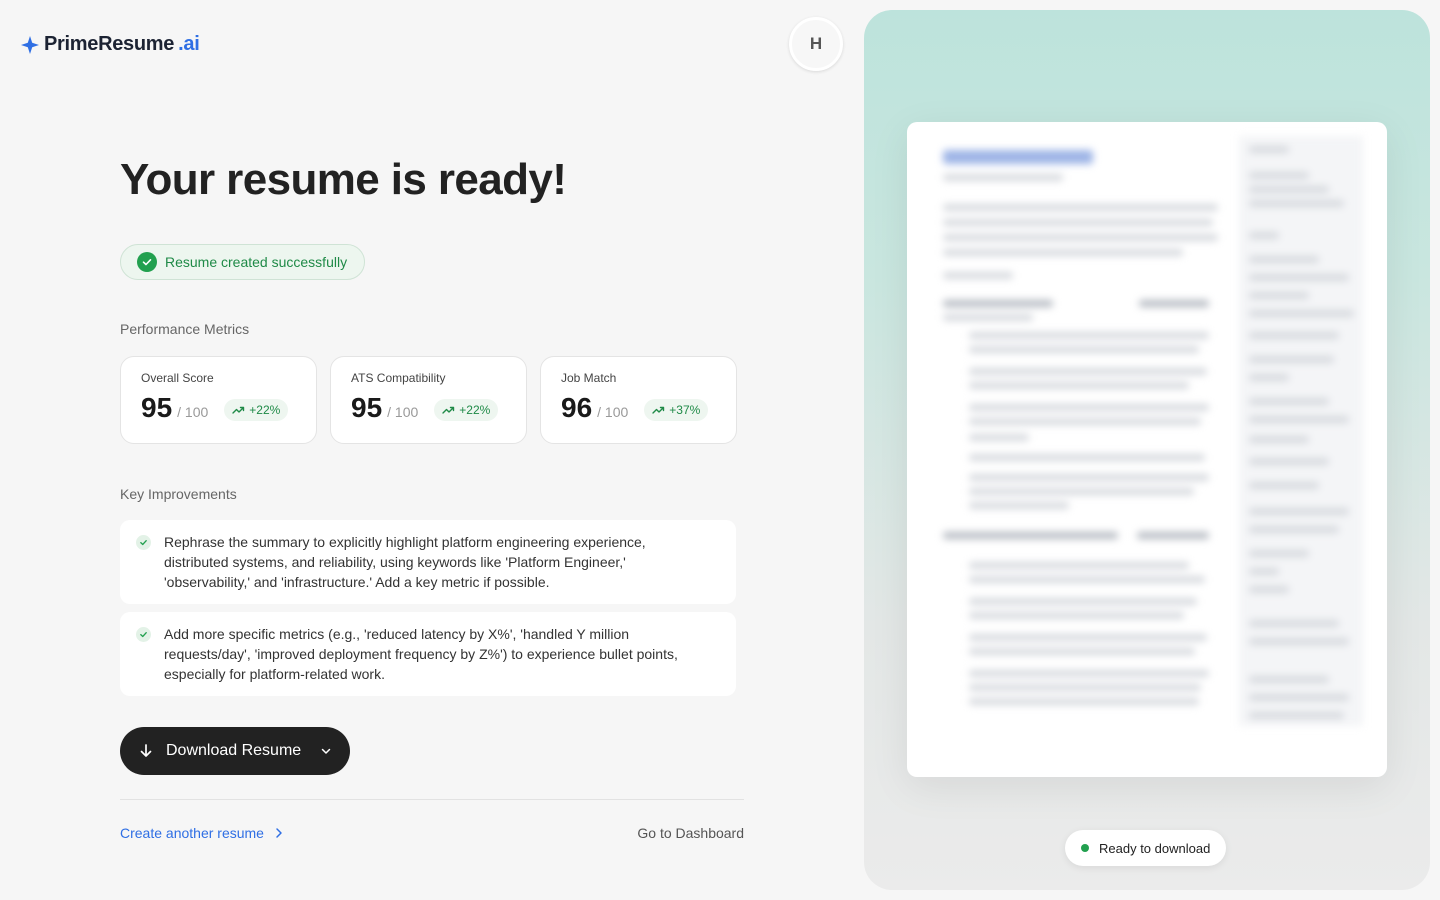  Describe the element at coordinates (178, 494) in the screenshot. I see `improvements-heading: Key Improvements` at that location.